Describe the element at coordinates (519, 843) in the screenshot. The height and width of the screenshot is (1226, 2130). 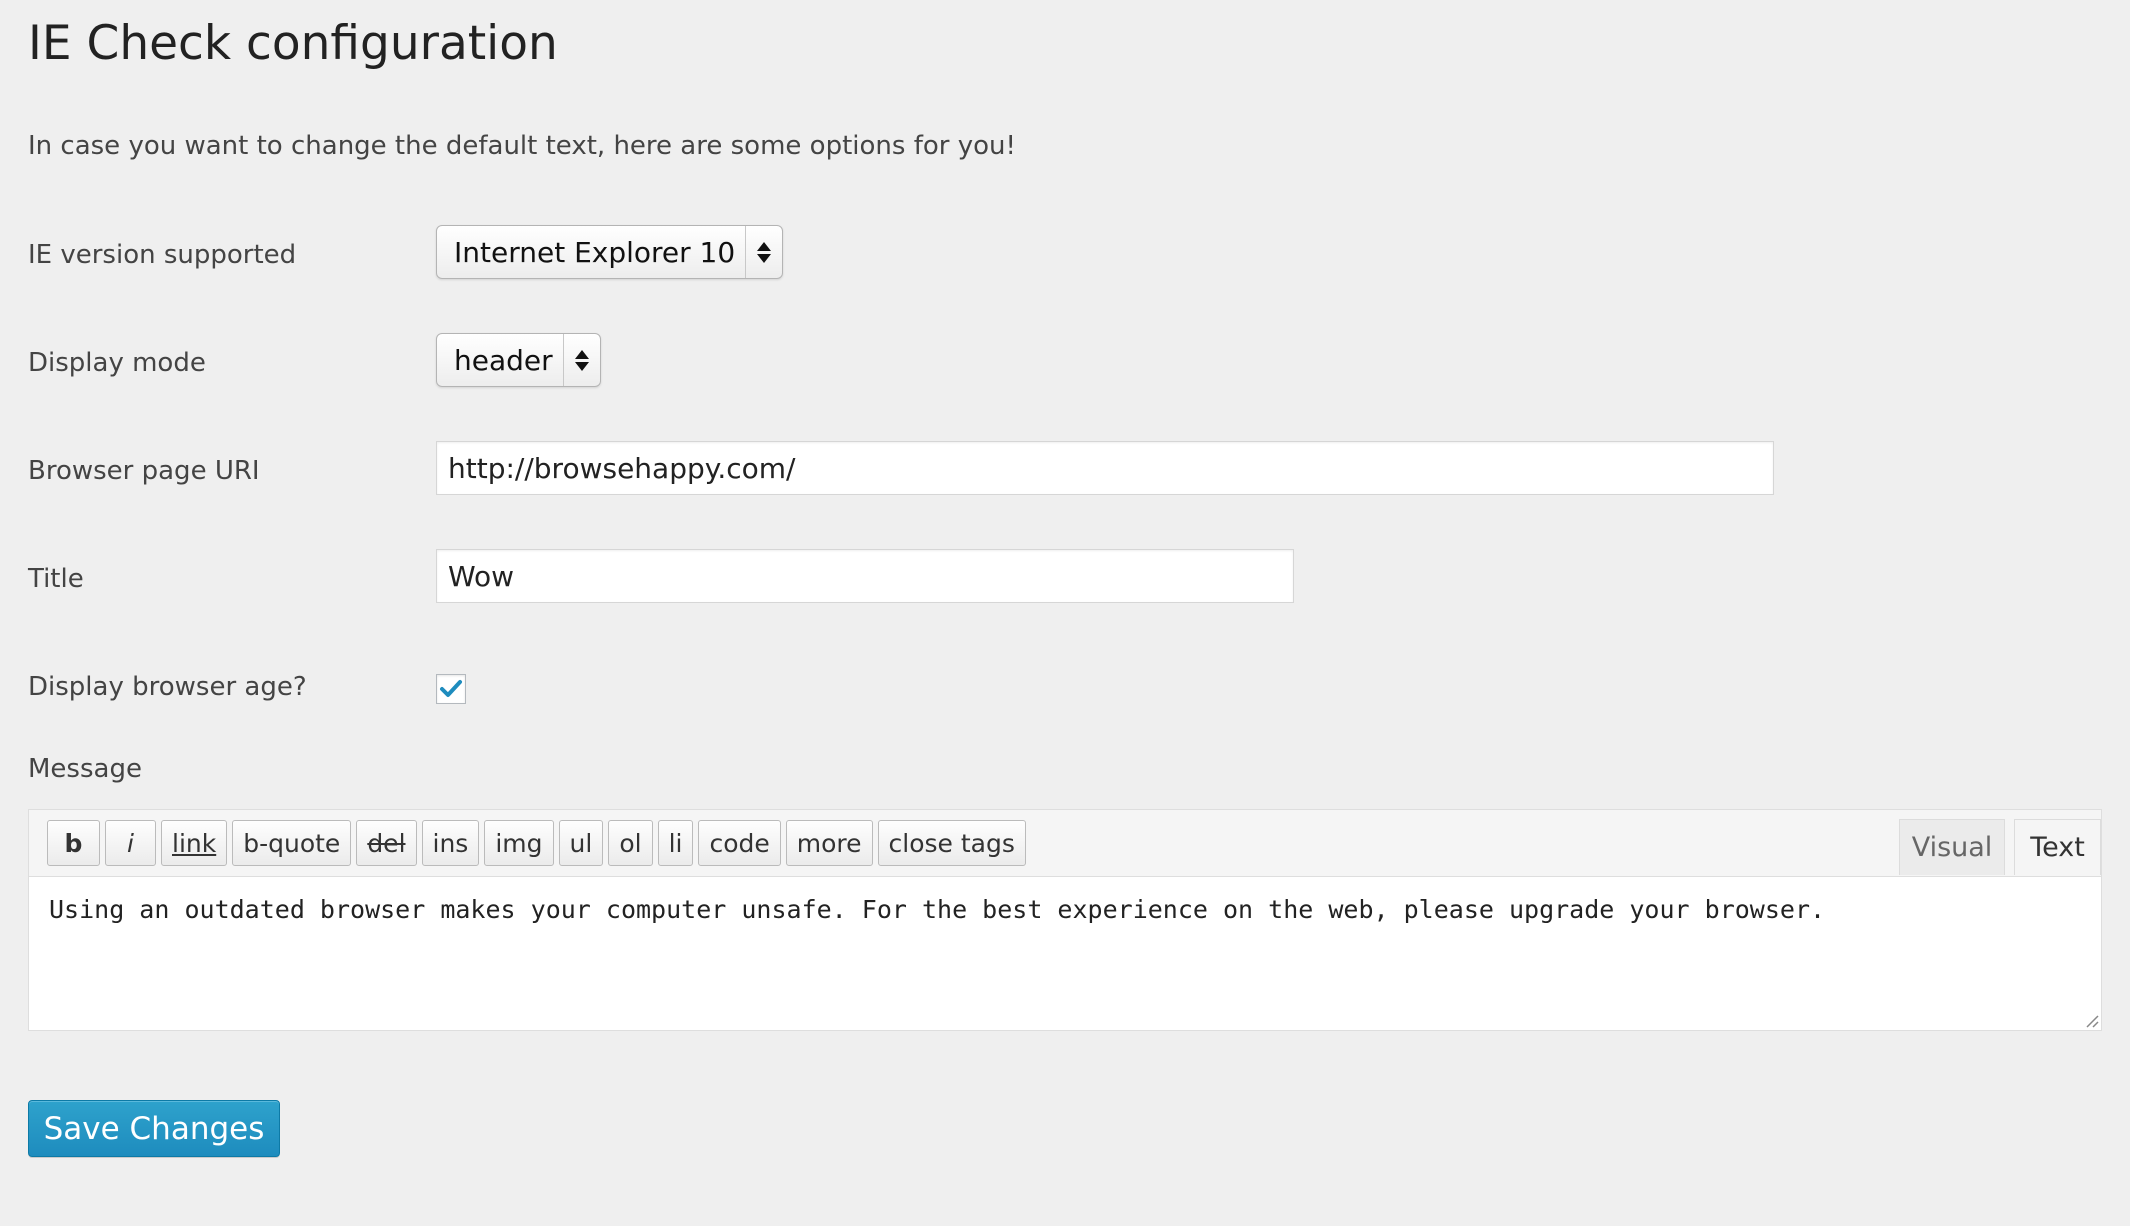
I see `qt-img-button: img` at that location.